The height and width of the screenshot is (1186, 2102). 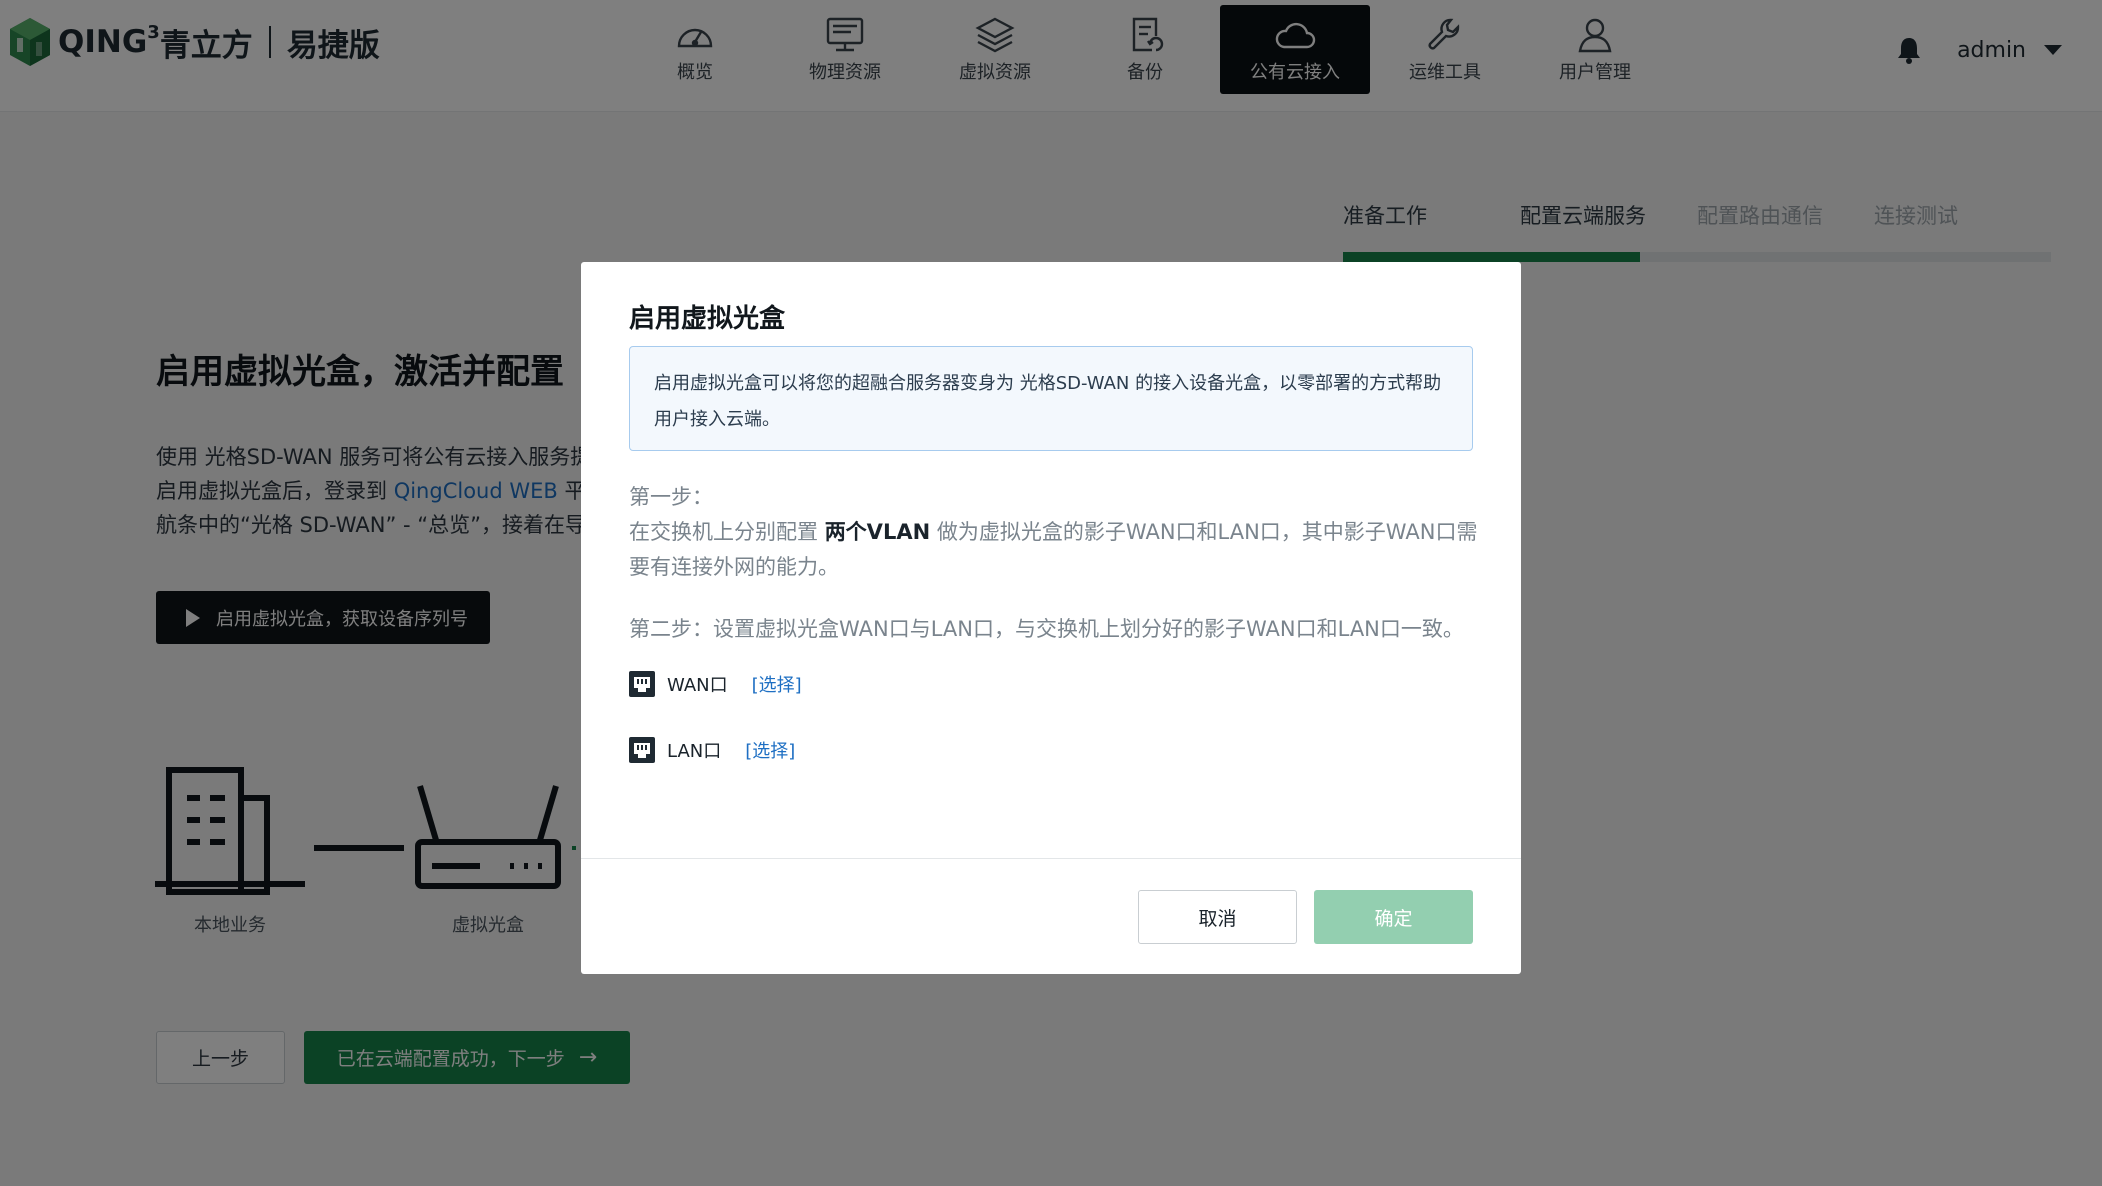 I want to click on wan-port-select-link: [选择], so click(x=777, y=684).